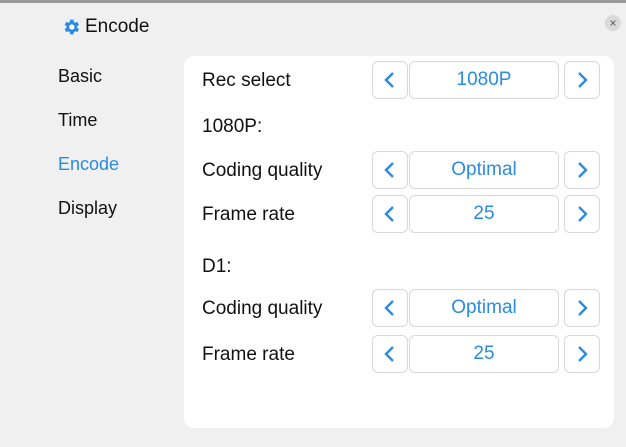 The height and width of the screenshot is (447, 626). I want to click on coding-quality-1080p-value: Optimal, so click(484, 170).